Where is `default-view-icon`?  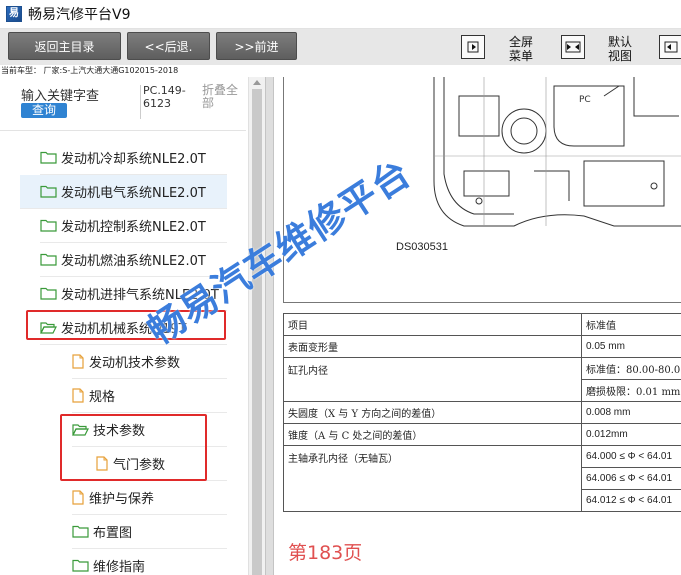 default-view-icon is located at coordinates (573, 47).